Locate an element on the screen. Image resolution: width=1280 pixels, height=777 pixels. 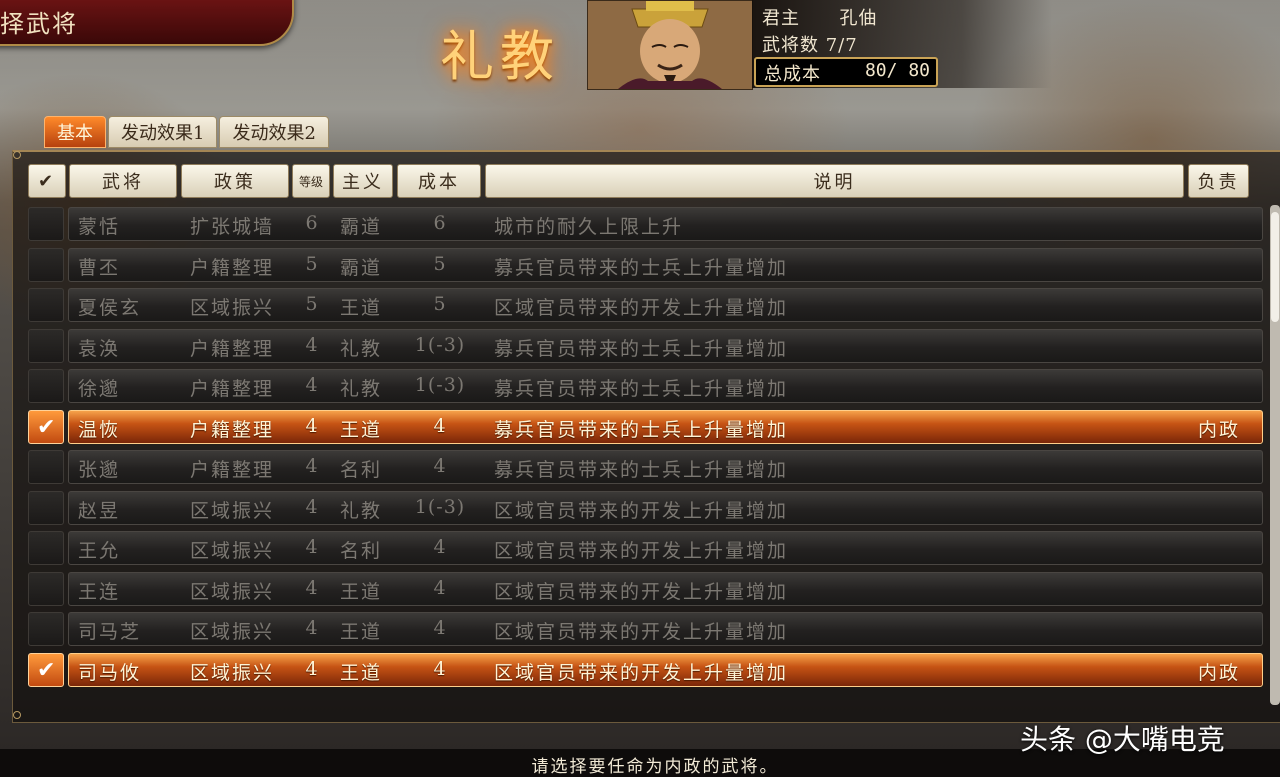
ruler-name: 孔伷 is located at coordinates (858, 18).